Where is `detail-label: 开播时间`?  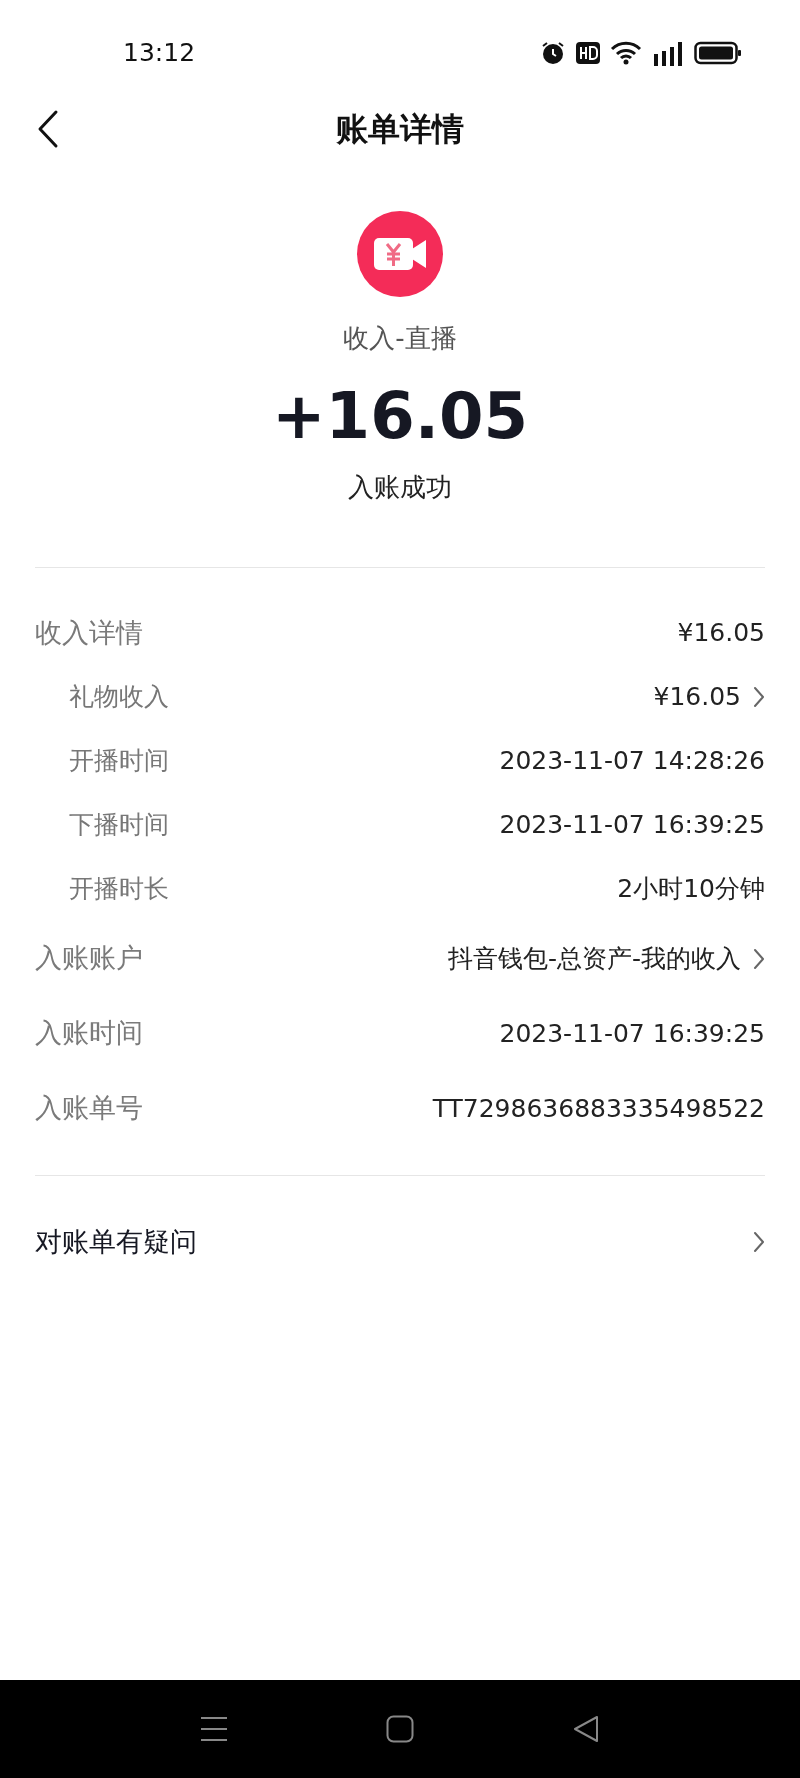 detail-label: 开播时间 is located at coordinates (118, 761).